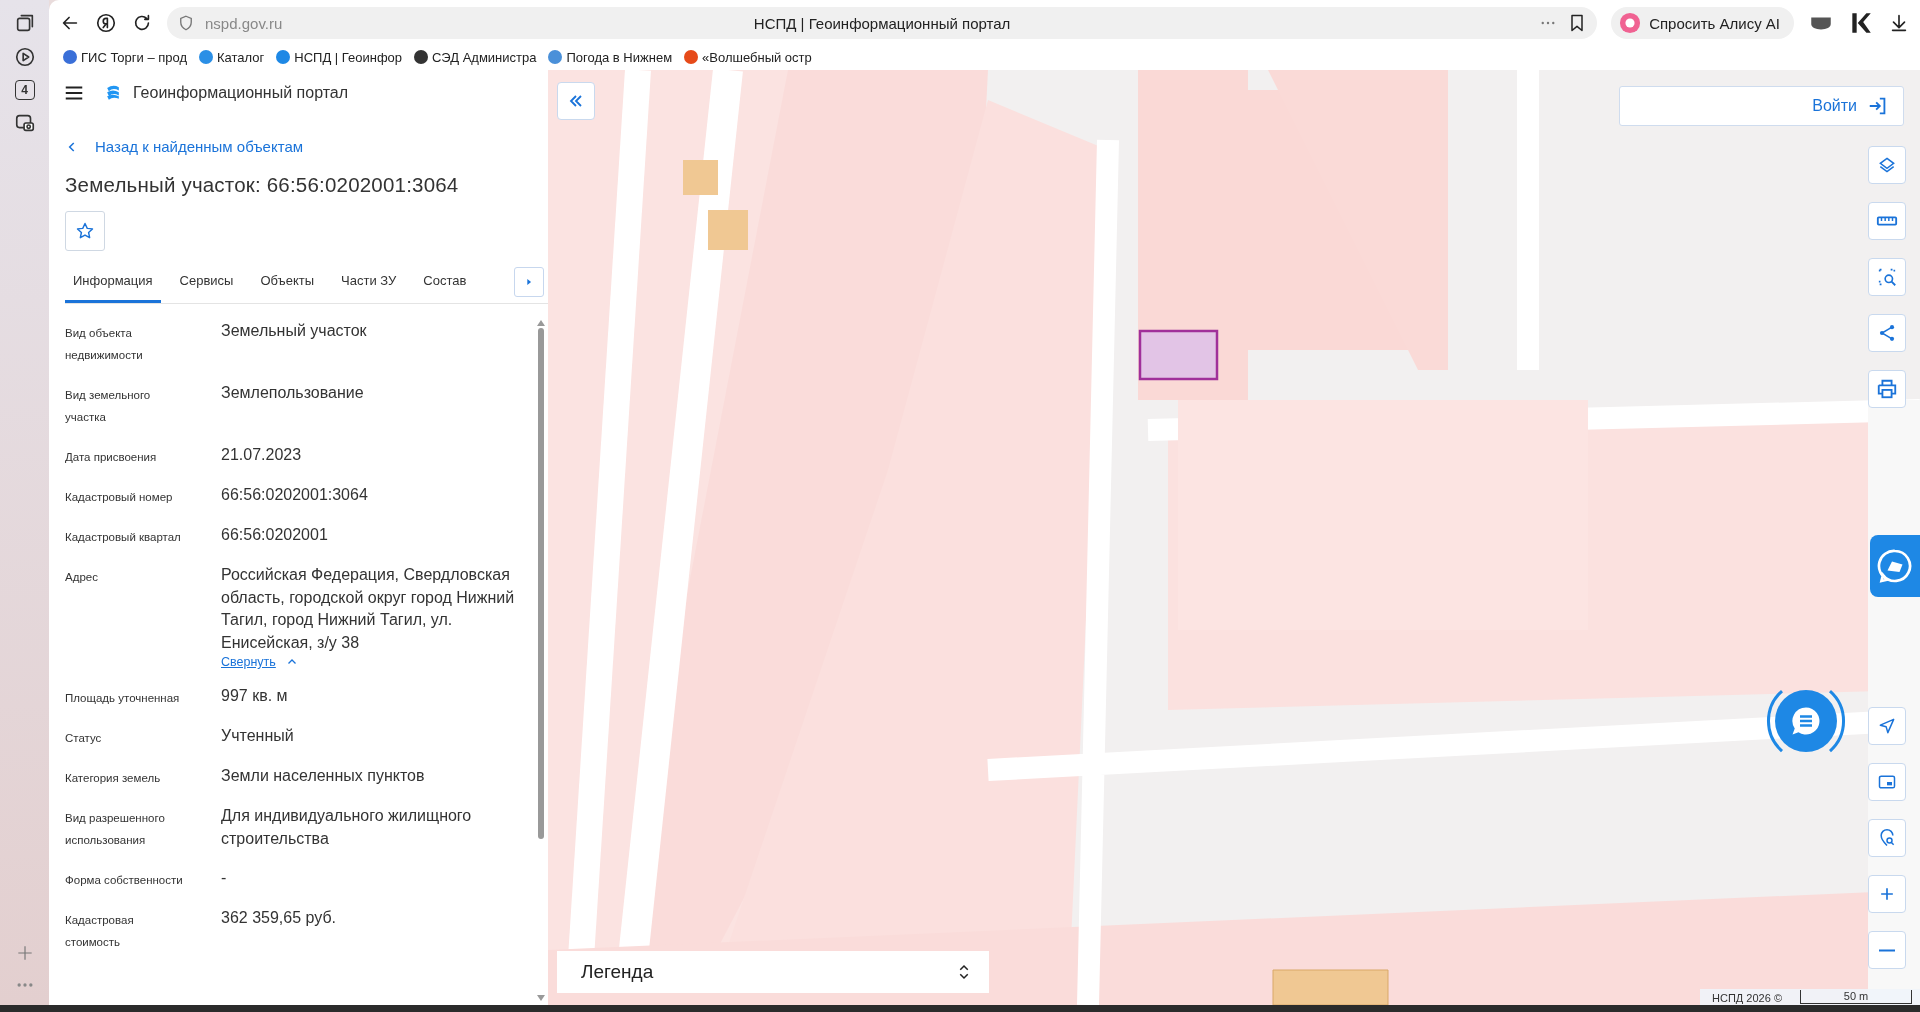 This screenshot has height=1012, width=1920. I want to click on navigation-arrow-icon, so click(1887, 726).